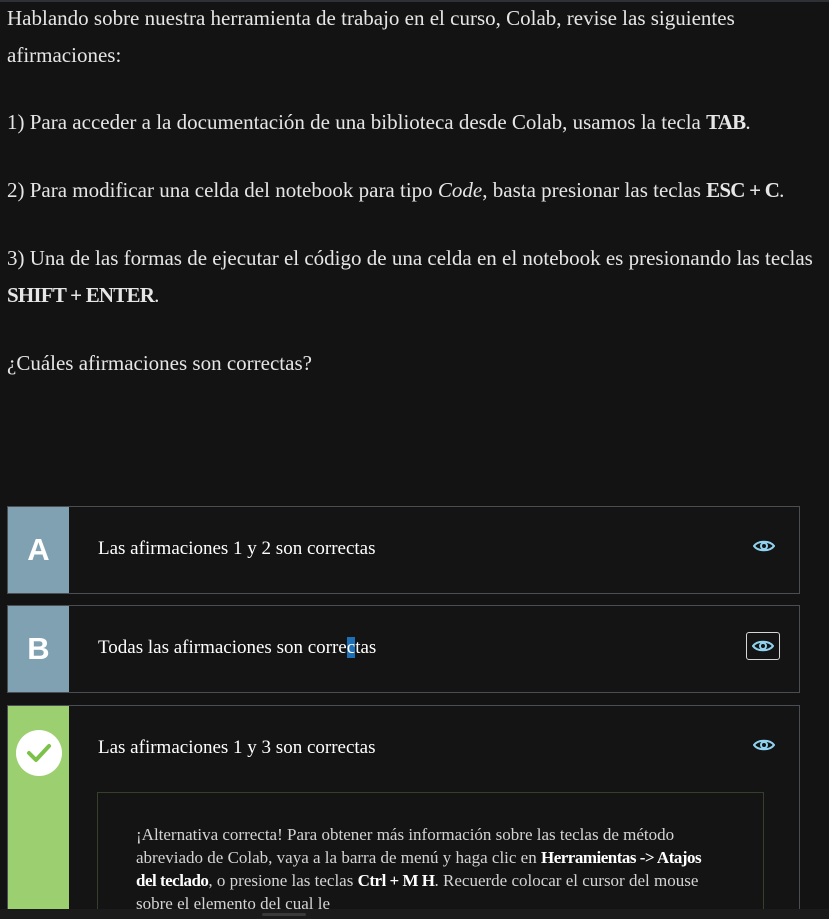  Describe the element at coordinates (81, 295) in the screenshot. I see `key-shift-enter: SHIFT + ENTER` at that location.